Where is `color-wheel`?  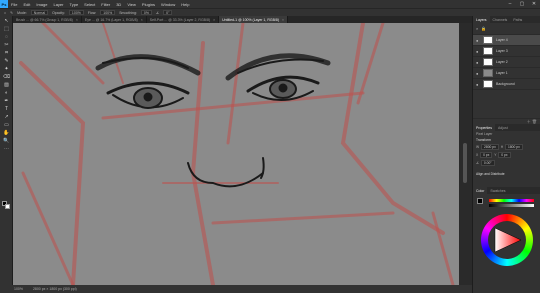
color-wheel is located at coordinates (507, 240).